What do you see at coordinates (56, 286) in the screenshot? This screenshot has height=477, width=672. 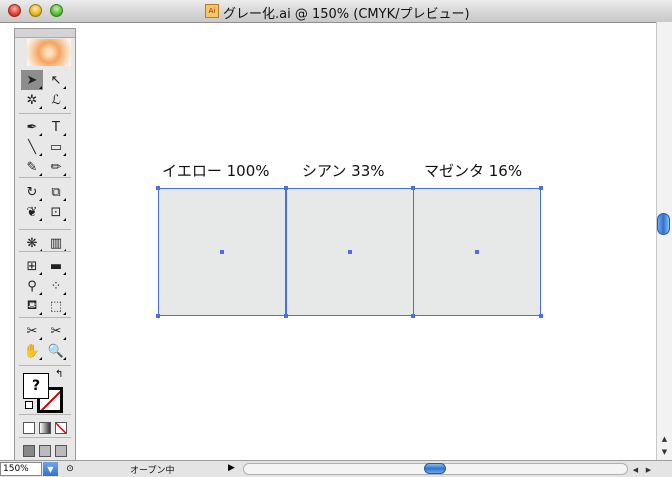 I see `blend-tool-icon: ⁘` at bounding box center [56, 286].